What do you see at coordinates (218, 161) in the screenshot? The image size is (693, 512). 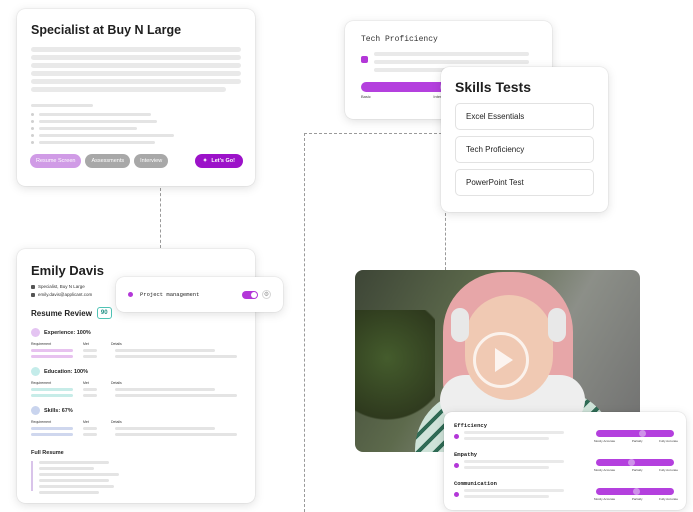 I see `lets-go-button: ✦ Let's Go!` at bounding box center [218, 161].